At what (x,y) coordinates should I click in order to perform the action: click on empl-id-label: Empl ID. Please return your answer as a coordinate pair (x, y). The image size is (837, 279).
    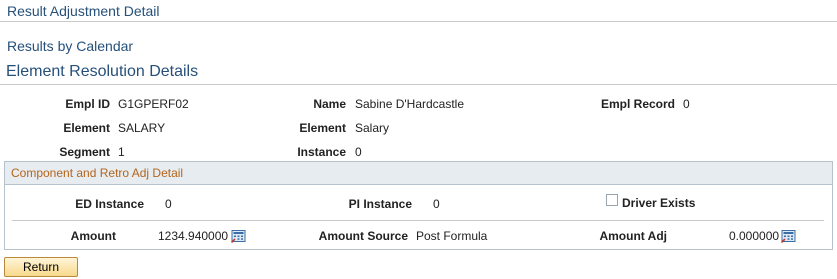
    Looking at the image, I should click on (87, 104).